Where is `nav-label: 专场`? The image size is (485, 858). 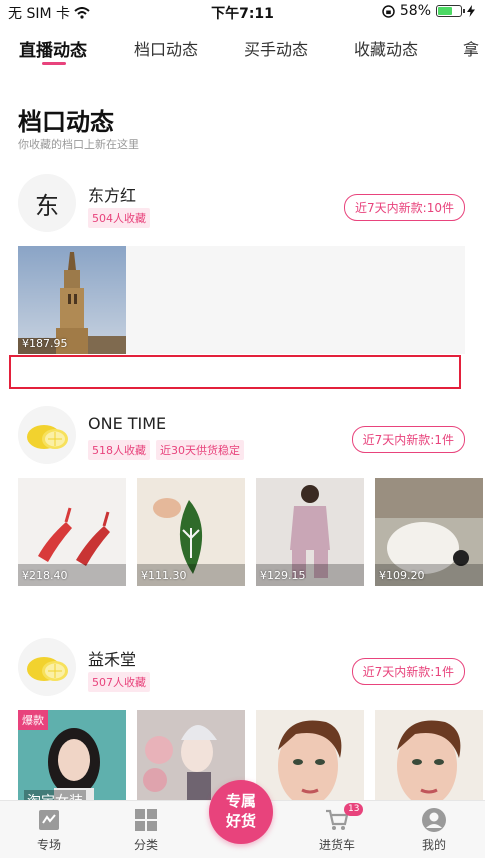
nav-label: 专场 is located at coordinates (48, 845).